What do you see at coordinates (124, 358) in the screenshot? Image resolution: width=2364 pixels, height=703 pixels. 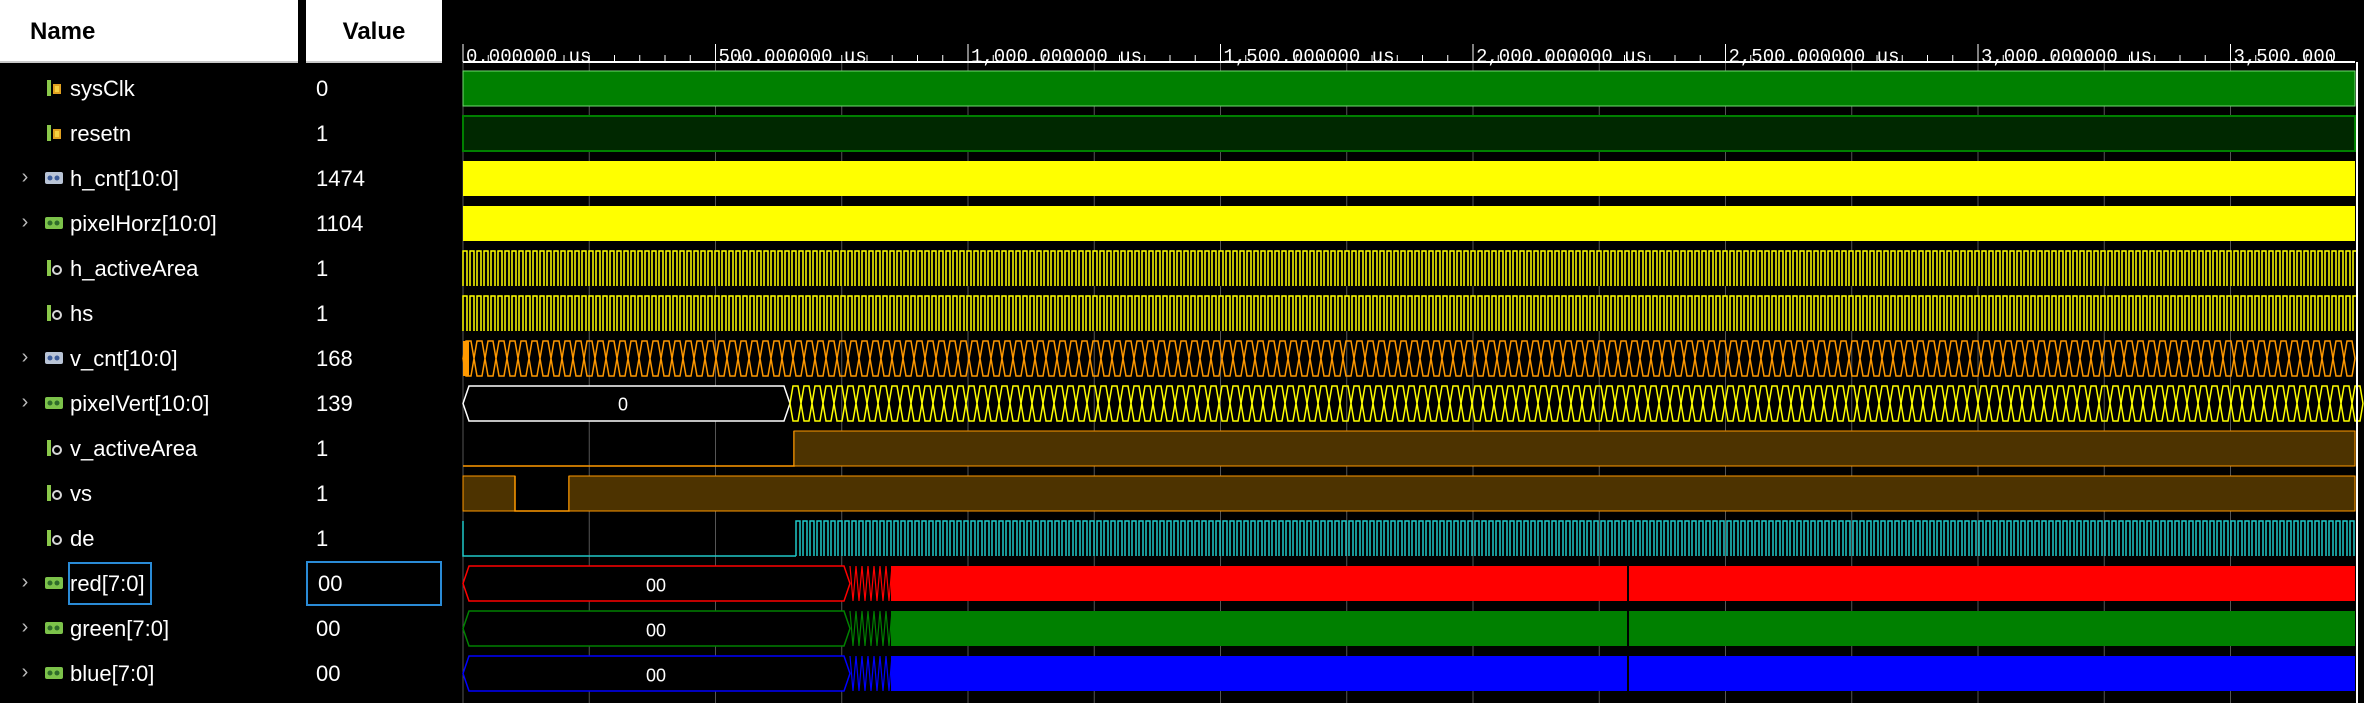 I see `signal-name: v_cnt[10:0]` at bounding box center [124, 358].